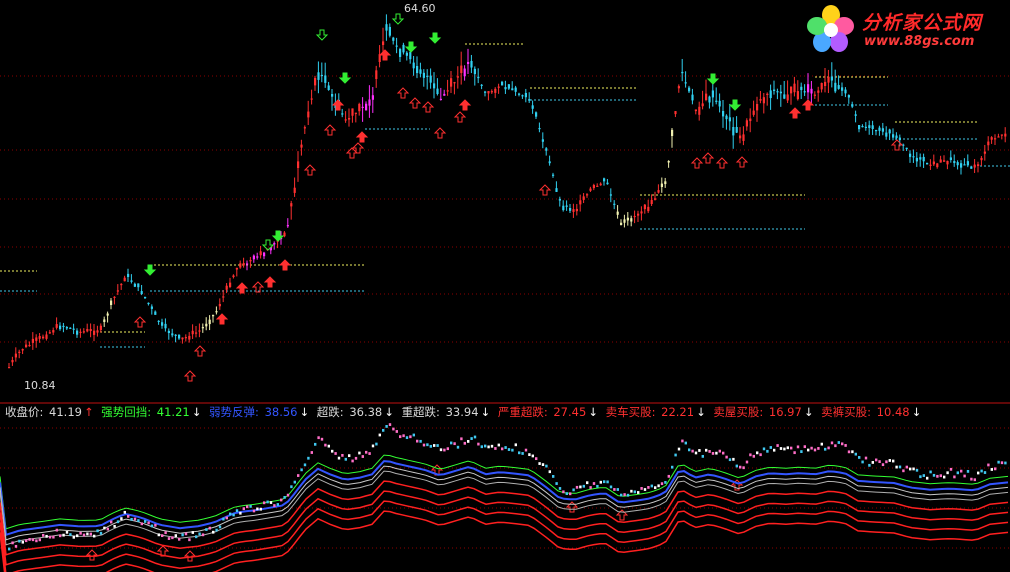  Describe the element at coordinates (763, 412) in the screenshot. I see `legend-sell-house: 卖屋买股: 16.97 ↓` at that location.